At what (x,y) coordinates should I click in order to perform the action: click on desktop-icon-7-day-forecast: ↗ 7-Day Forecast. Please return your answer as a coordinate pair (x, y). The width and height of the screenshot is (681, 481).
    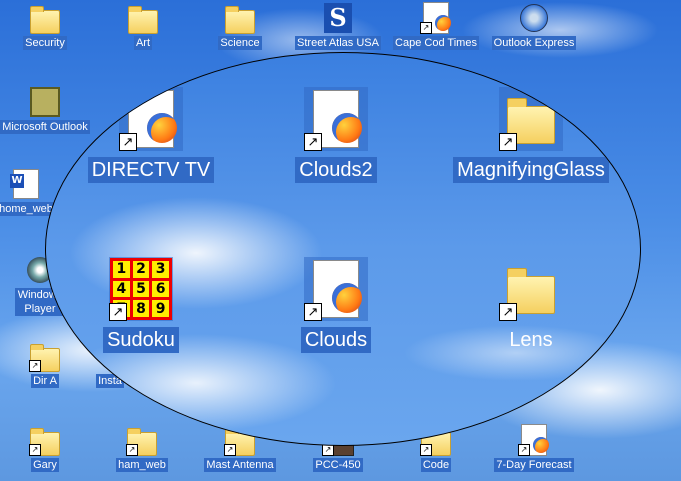
    Looking at the image, I should click on (534, 448).